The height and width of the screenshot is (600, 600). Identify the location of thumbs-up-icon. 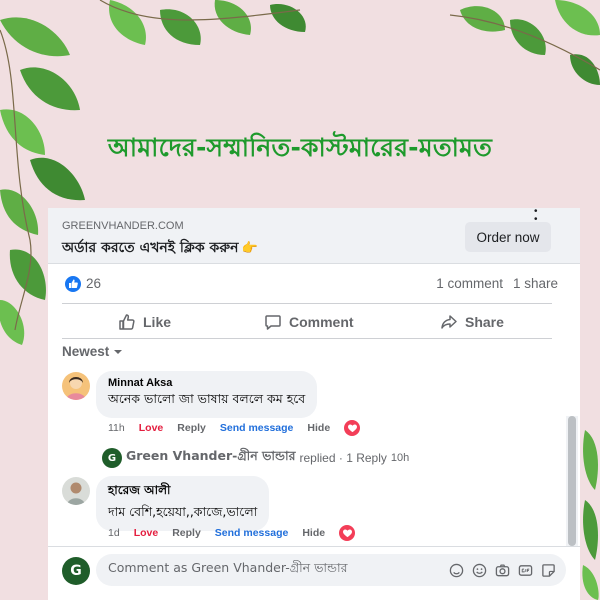
(127, 322).